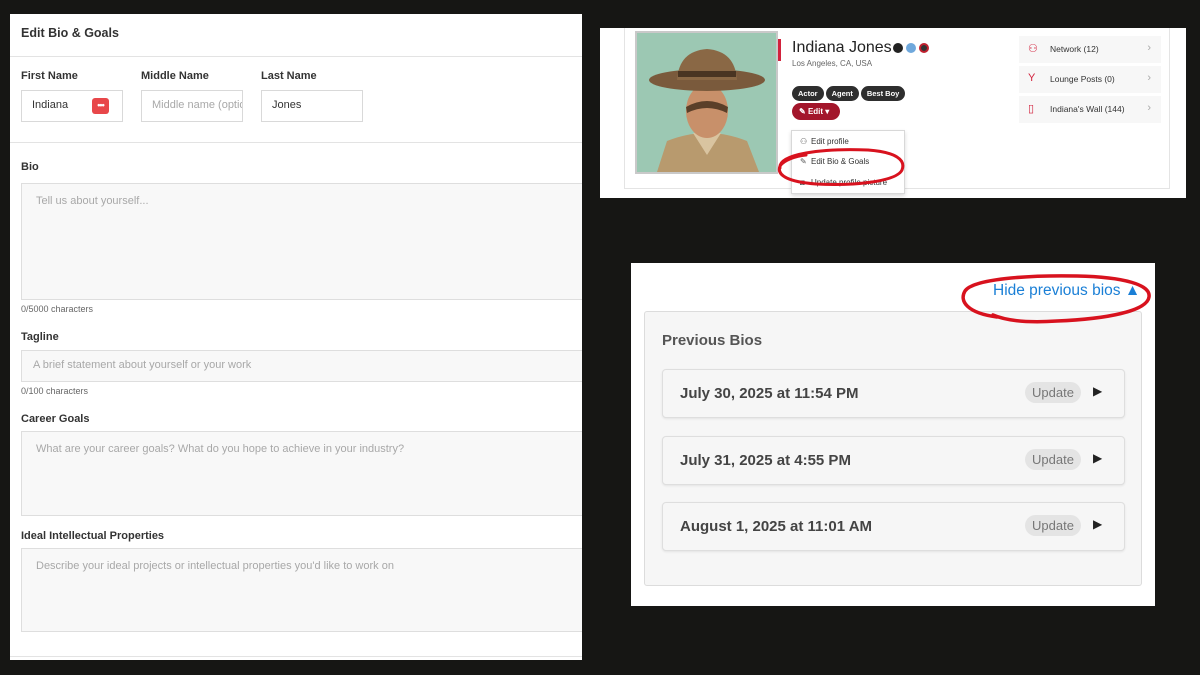 This screenshot has height=675, width=1200. I want to click on middle-name-group: Middle Name Middle name (optional), so click(192, 96).